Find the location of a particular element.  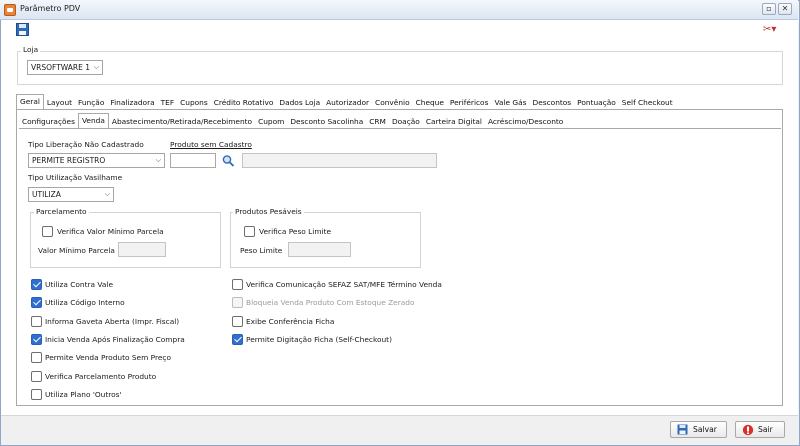

tools-menu-button: ✂▾ is located at coordinates (774, 30).